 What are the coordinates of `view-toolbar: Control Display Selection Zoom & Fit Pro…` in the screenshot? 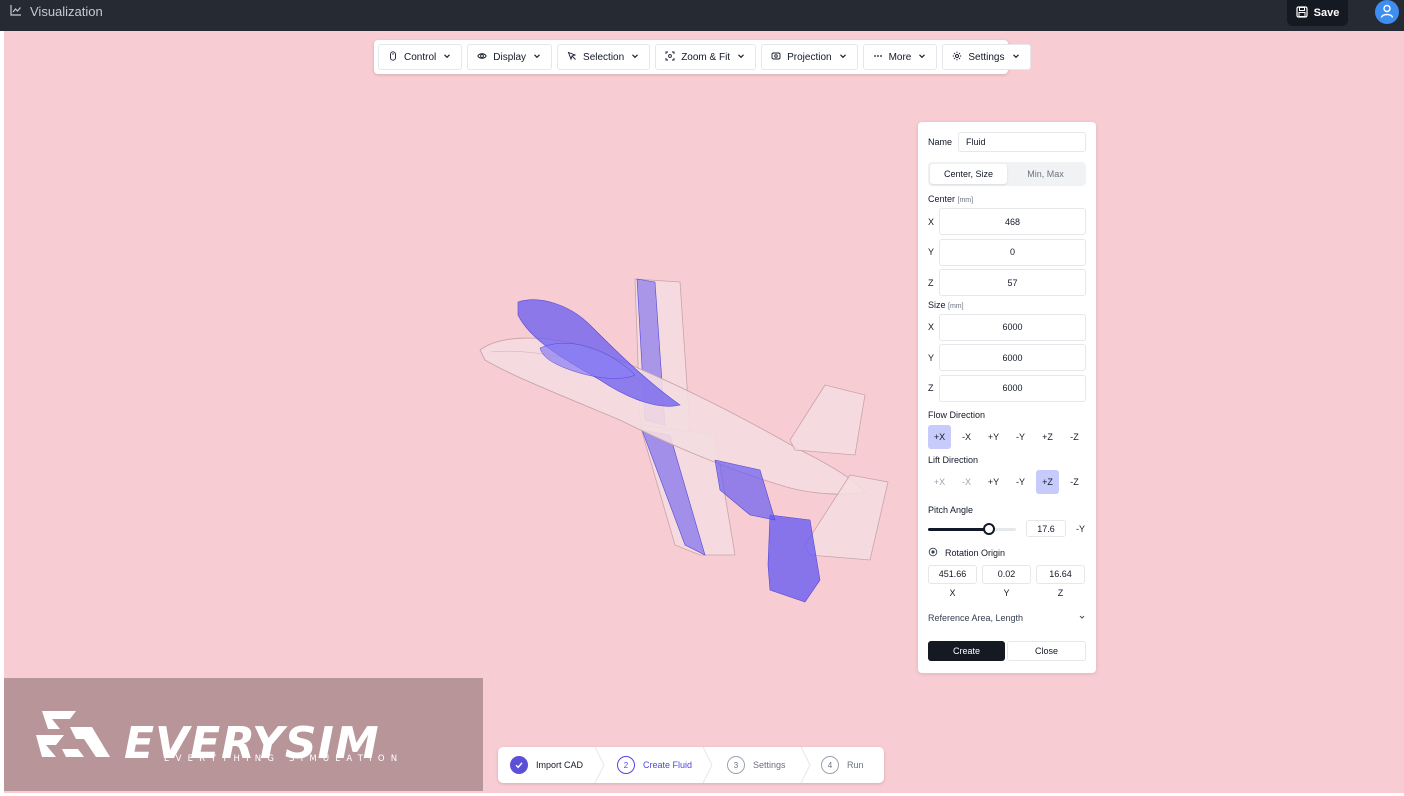 It's located at (702, 57).